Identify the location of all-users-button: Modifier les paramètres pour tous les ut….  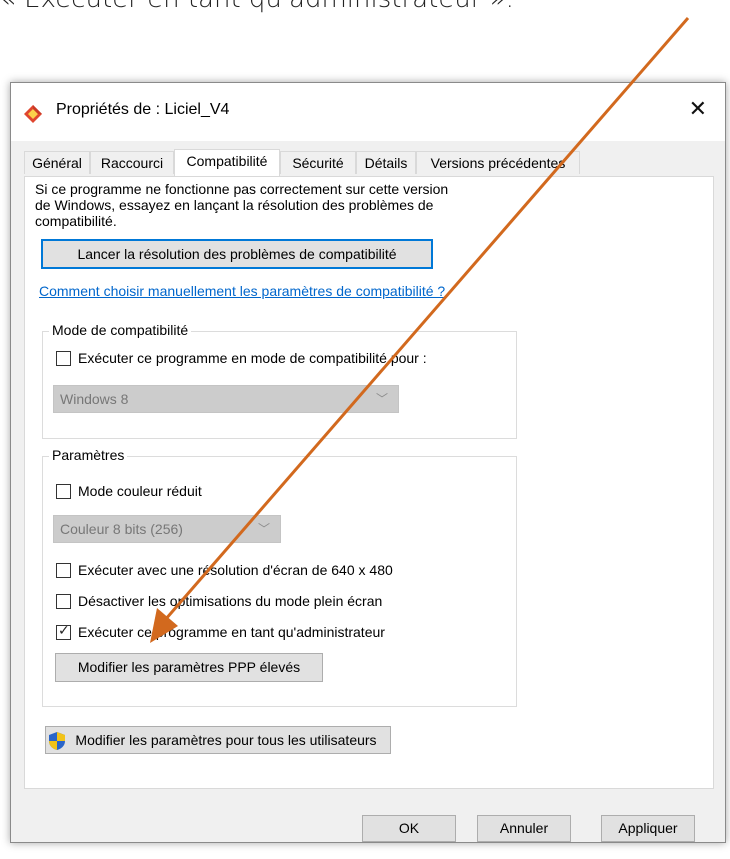
(218, 740).